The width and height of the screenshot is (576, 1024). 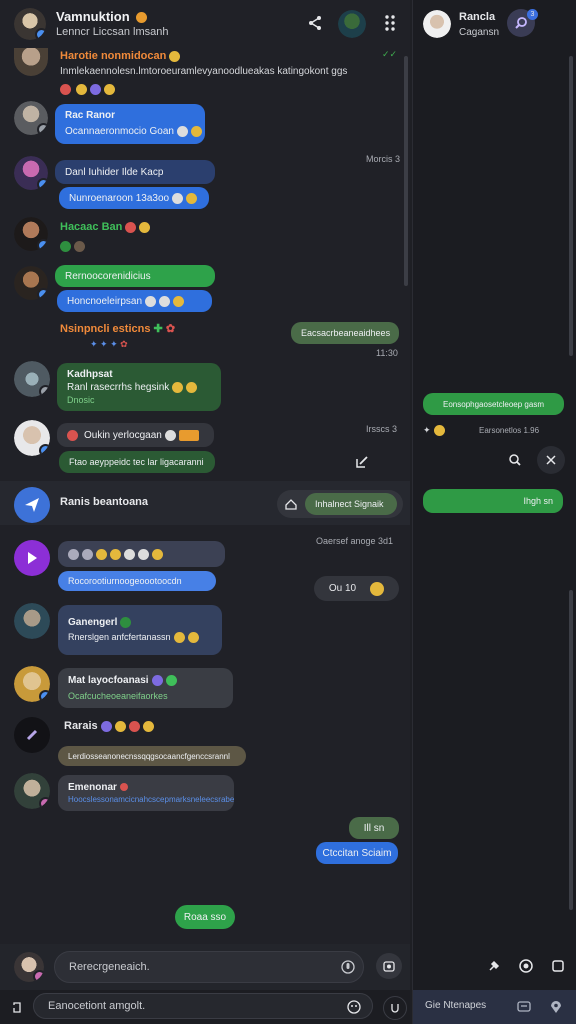 I want to click on user-avatar, so click(x=352, y=24).